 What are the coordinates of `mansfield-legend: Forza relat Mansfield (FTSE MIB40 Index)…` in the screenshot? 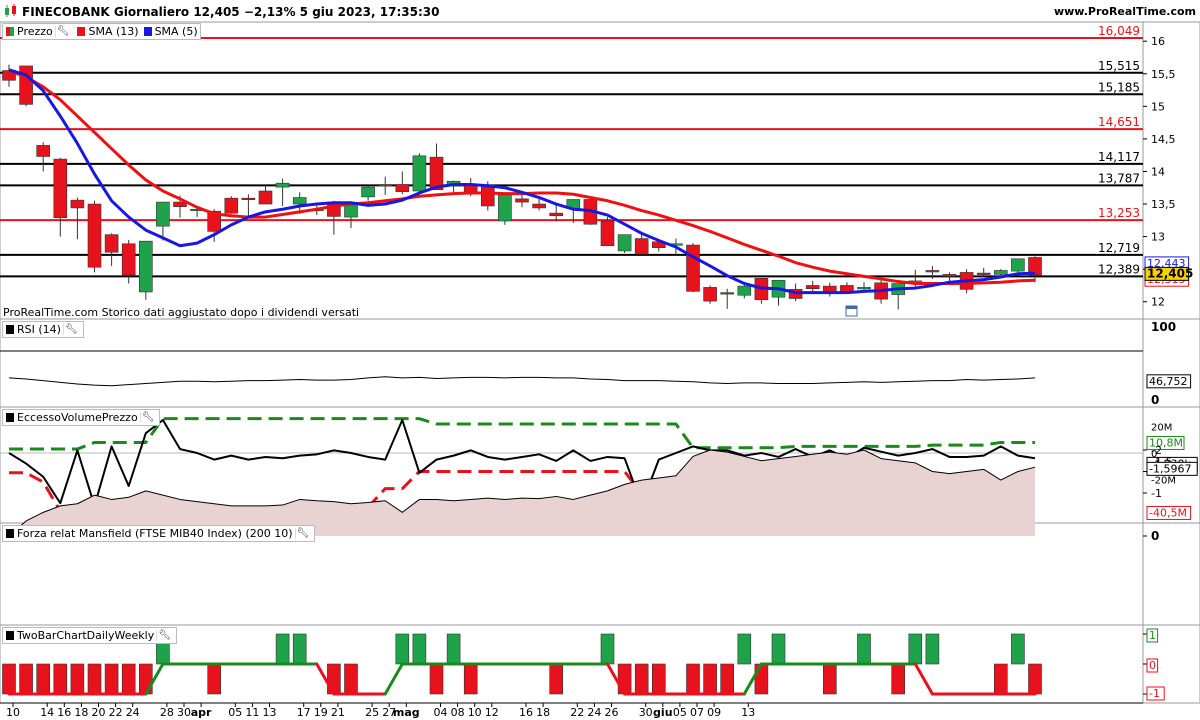 It's located at (159, 533).